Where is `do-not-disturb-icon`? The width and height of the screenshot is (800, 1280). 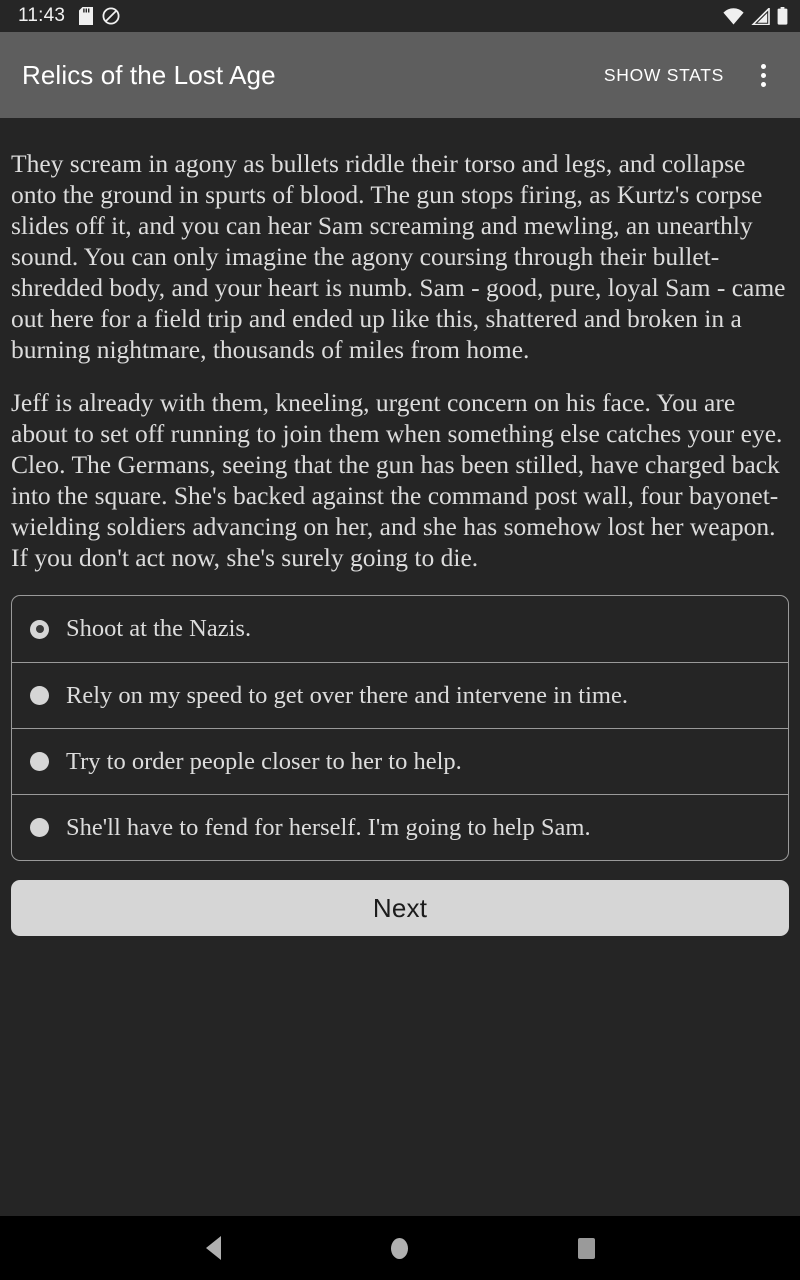 do-not-disturb-icon is located at coordinates (111, 16).